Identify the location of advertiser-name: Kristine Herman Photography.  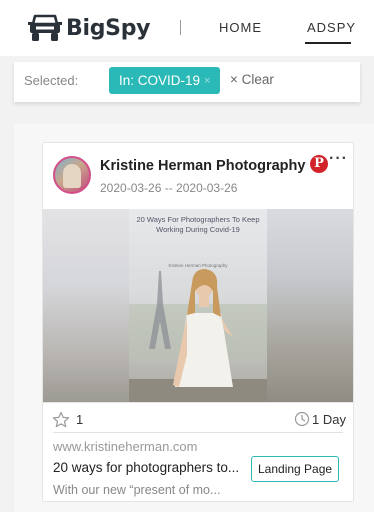
(202, 166).